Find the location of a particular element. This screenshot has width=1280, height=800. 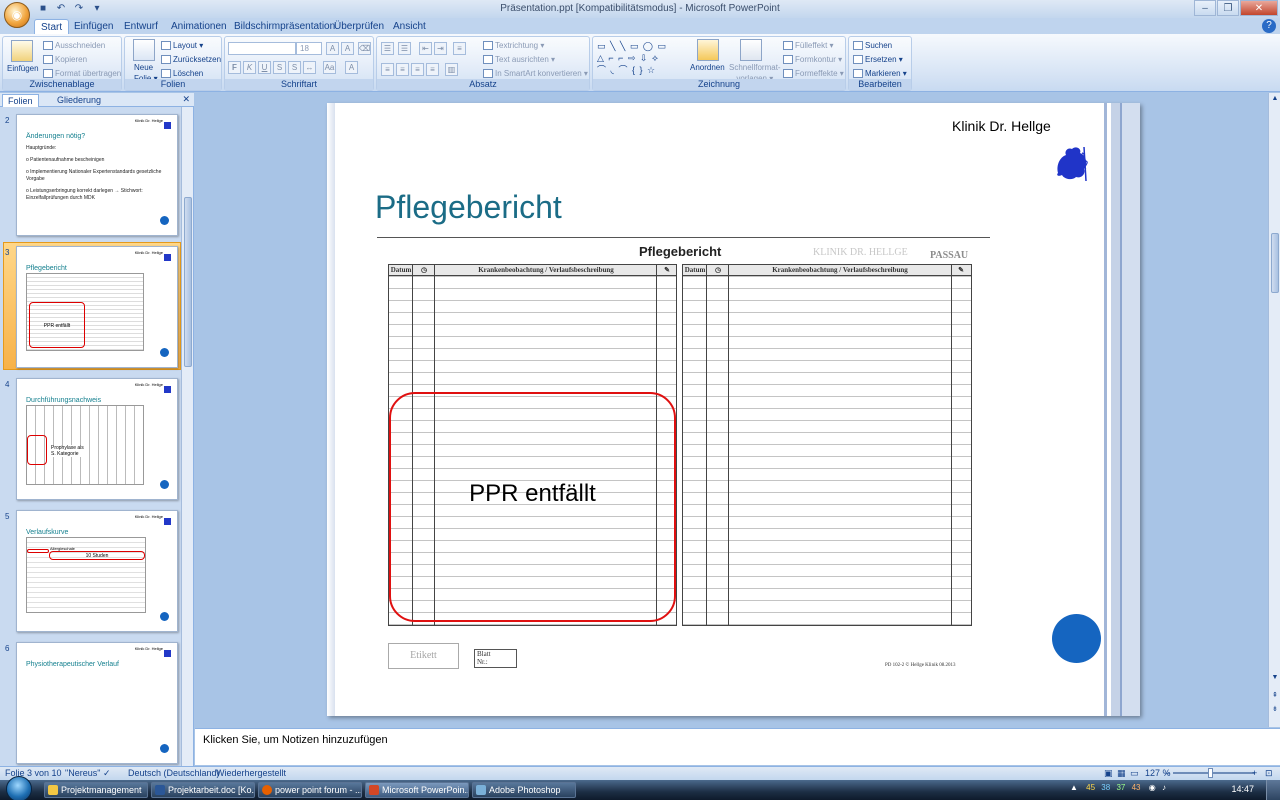

scroll-up-icon: ▲ is located at coordinates (1275, 99).